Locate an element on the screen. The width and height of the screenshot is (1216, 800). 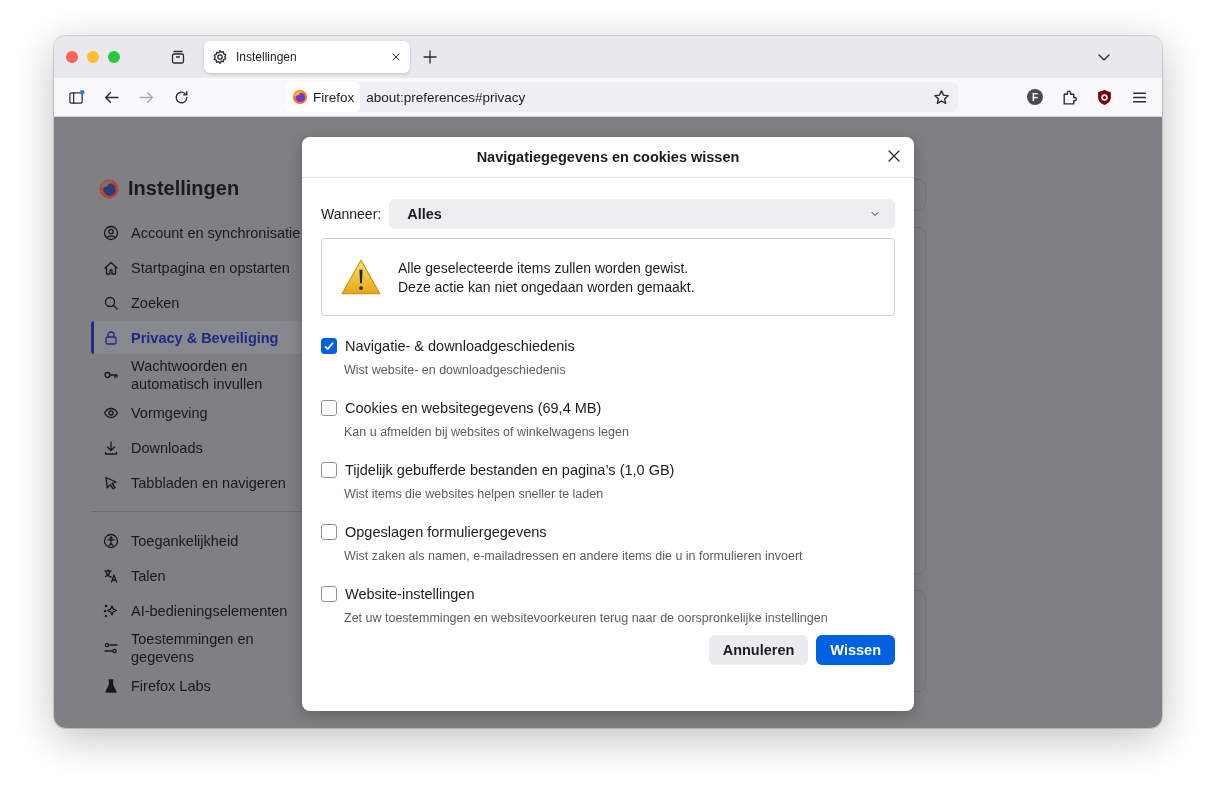
when-label: Wanneer: is located at coordinates (351, 214).